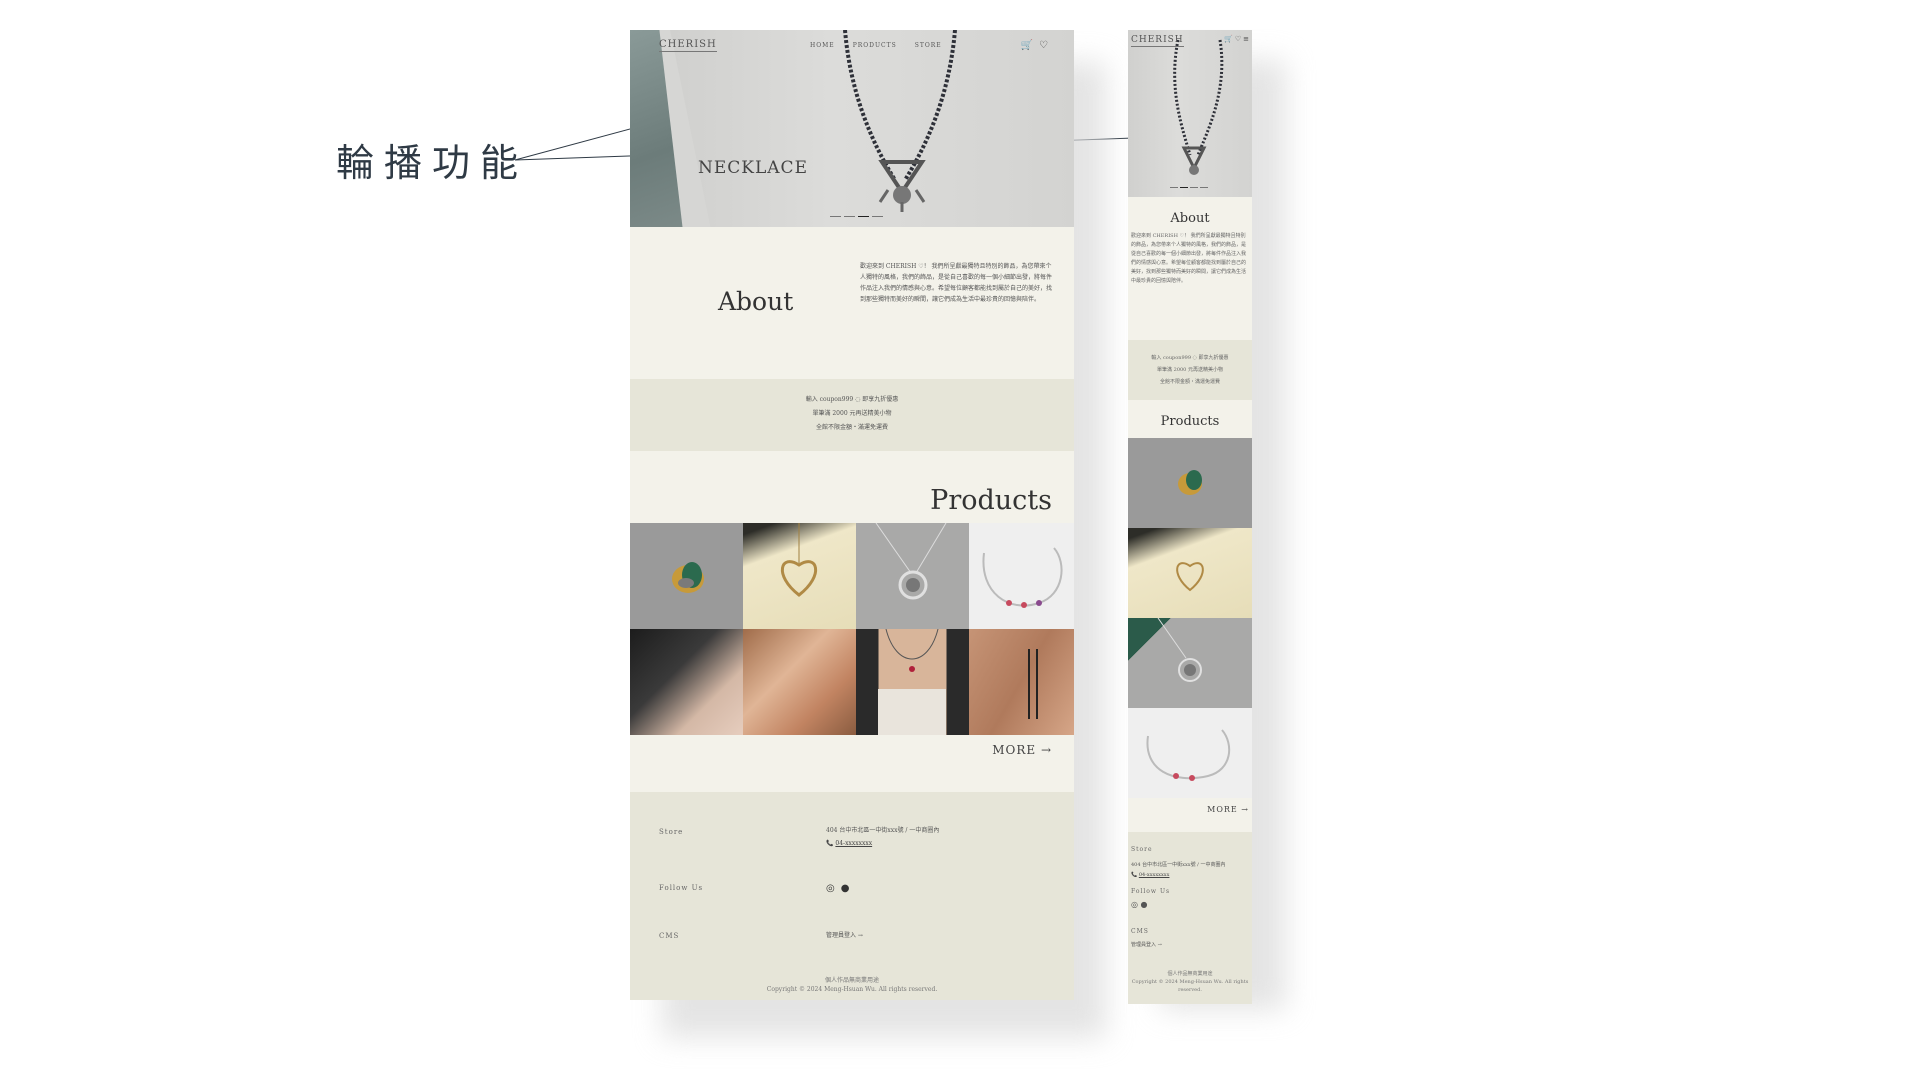 The width and height of the screenshot is (1920, 1080). I want to click on model-ring, so click(799, 682).